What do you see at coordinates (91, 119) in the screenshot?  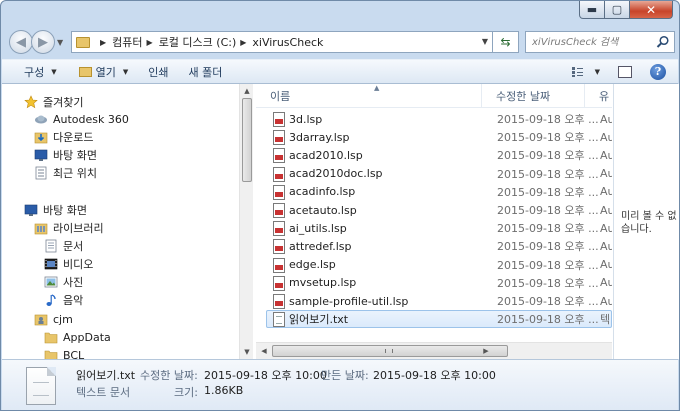 I see `nav-item-label: Autodesk 360` at bounding box center [91, 119].